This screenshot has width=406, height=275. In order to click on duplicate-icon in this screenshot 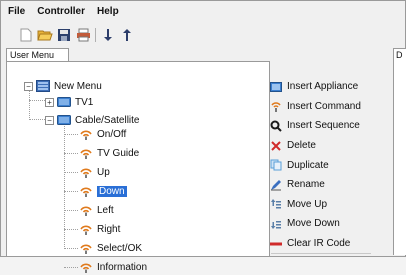, I will do `click(276, 165)`.